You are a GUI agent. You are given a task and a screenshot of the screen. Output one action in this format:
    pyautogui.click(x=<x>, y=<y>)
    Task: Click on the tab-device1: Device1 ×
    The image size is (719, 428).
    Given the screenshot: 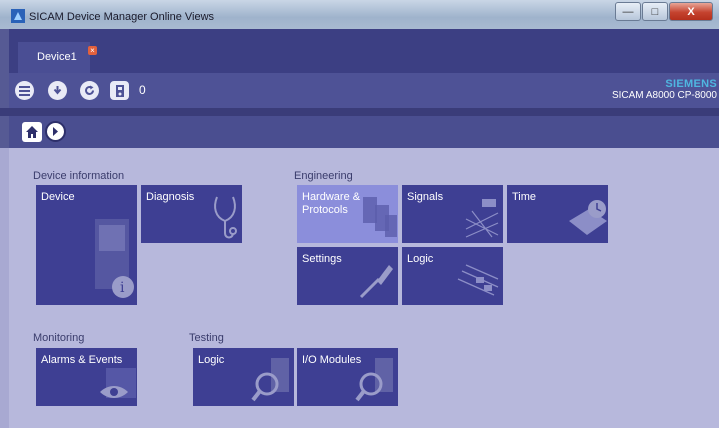 What is the action you would take?
    pyautogui.click(x=57, y=57)
    